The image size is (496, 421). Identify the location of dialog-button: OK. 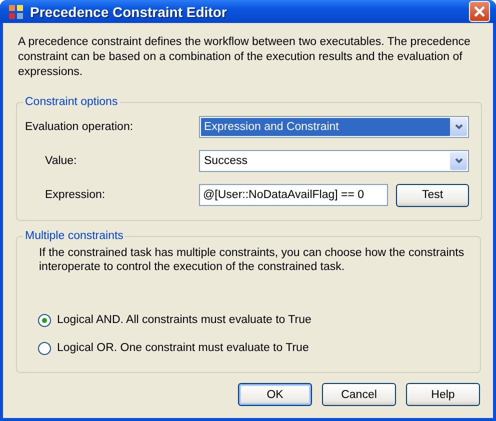
(275, 394).